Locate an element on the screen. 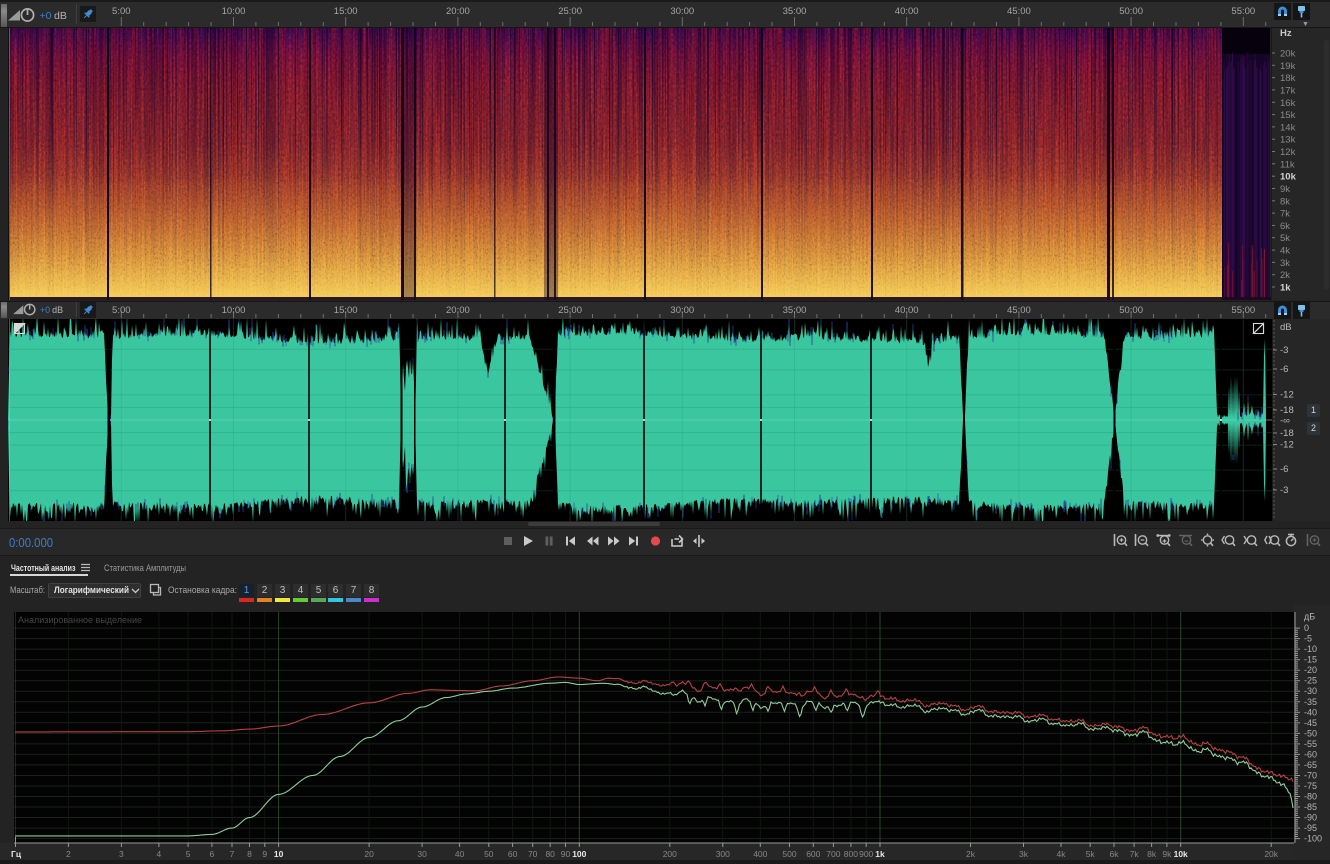 The width and height of the screenshot is (1330, 864). svg-text: 0 is located at coordinates (1306, 628).